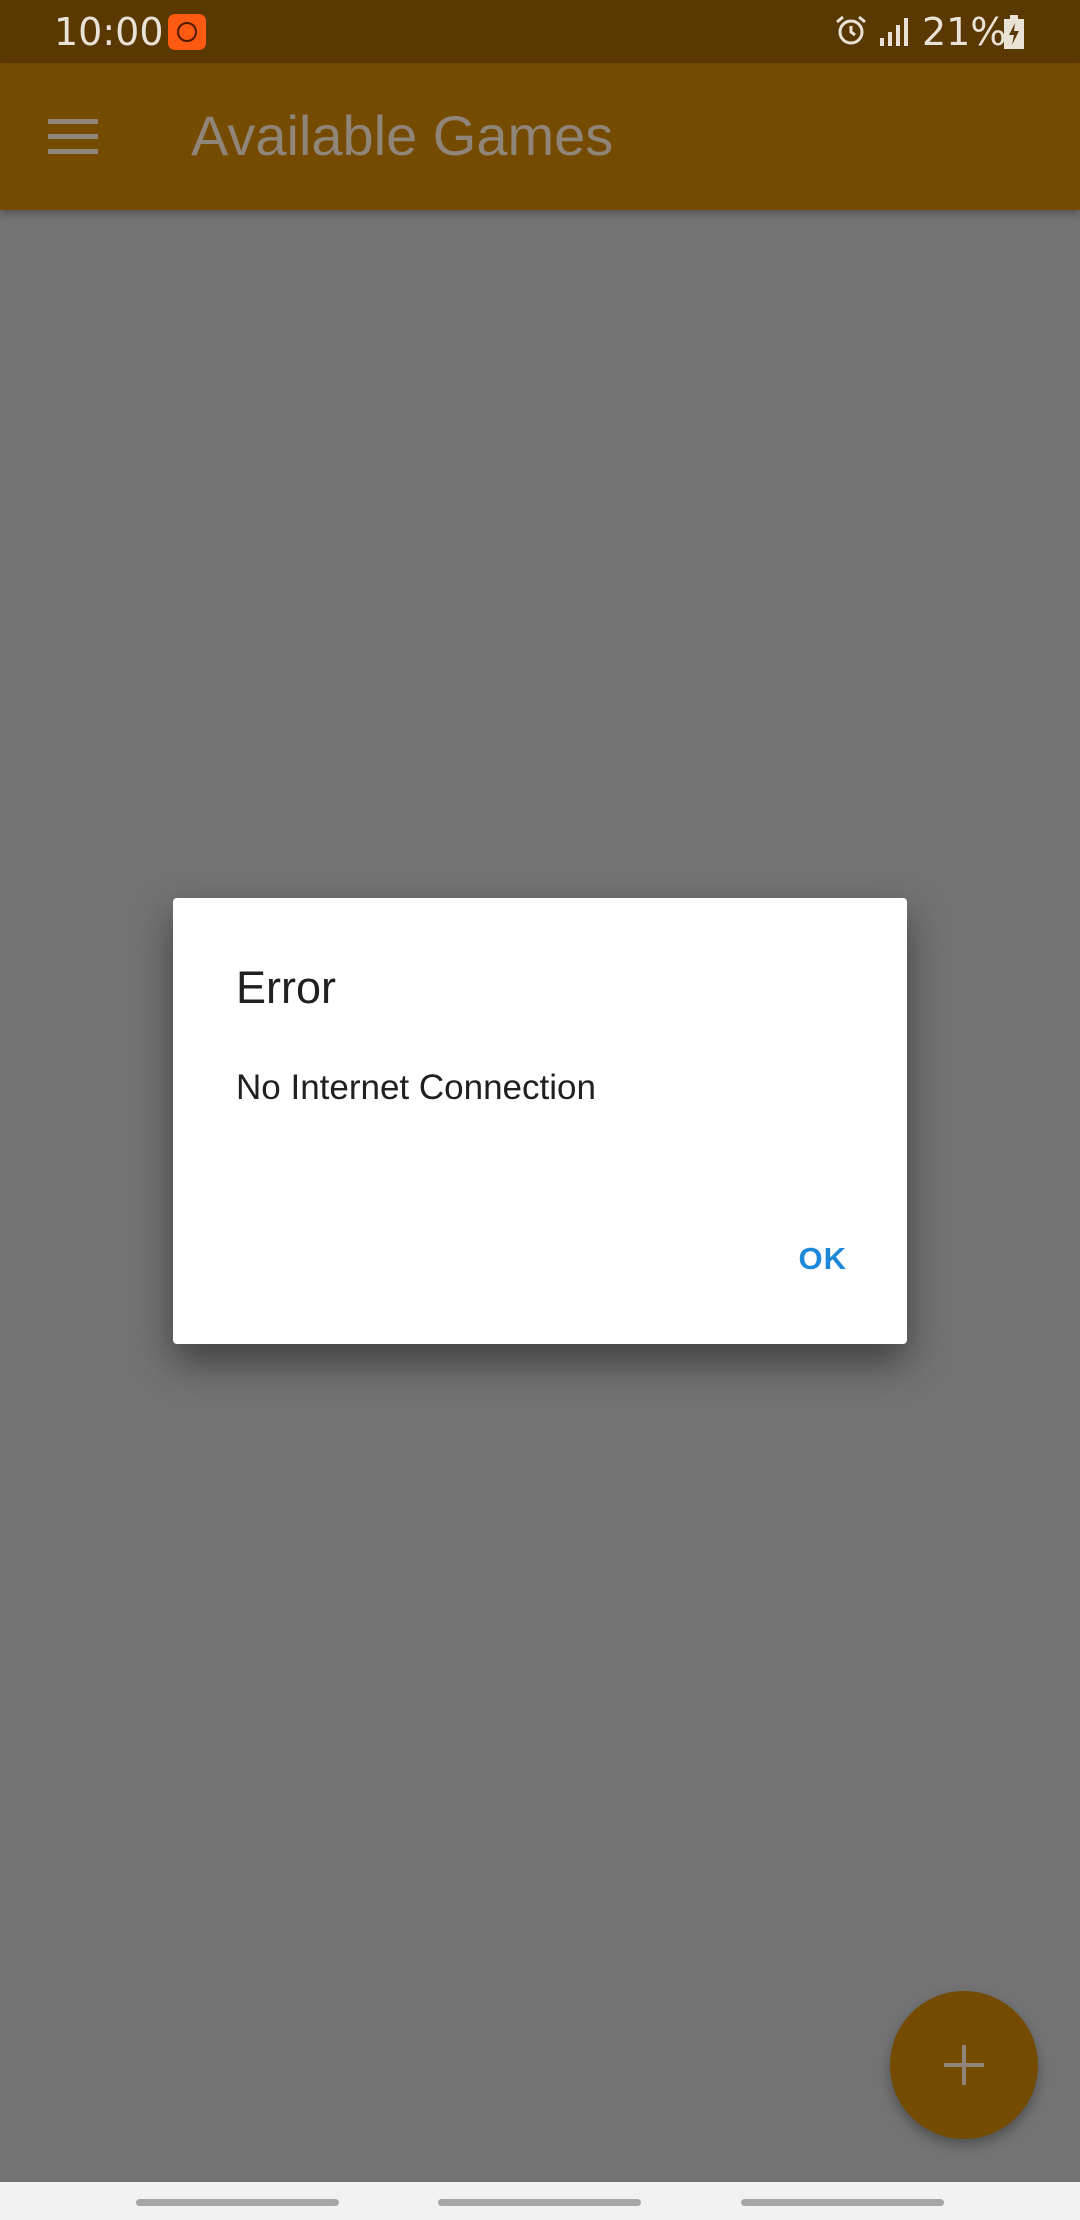 The width and height of the screenshot is (1080, 2220). I want to click on add-game-button, so click(964, 2065).